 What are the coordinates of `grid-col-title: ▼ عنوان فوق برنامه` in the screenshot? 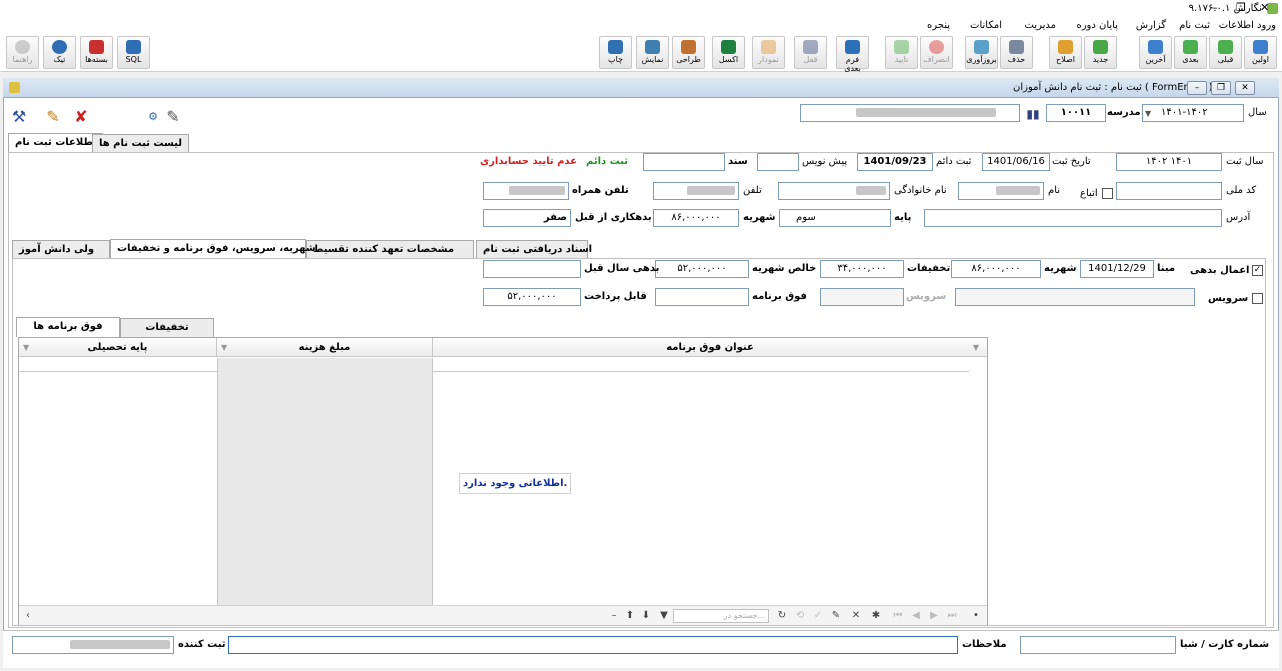 It's located at (710, 347).